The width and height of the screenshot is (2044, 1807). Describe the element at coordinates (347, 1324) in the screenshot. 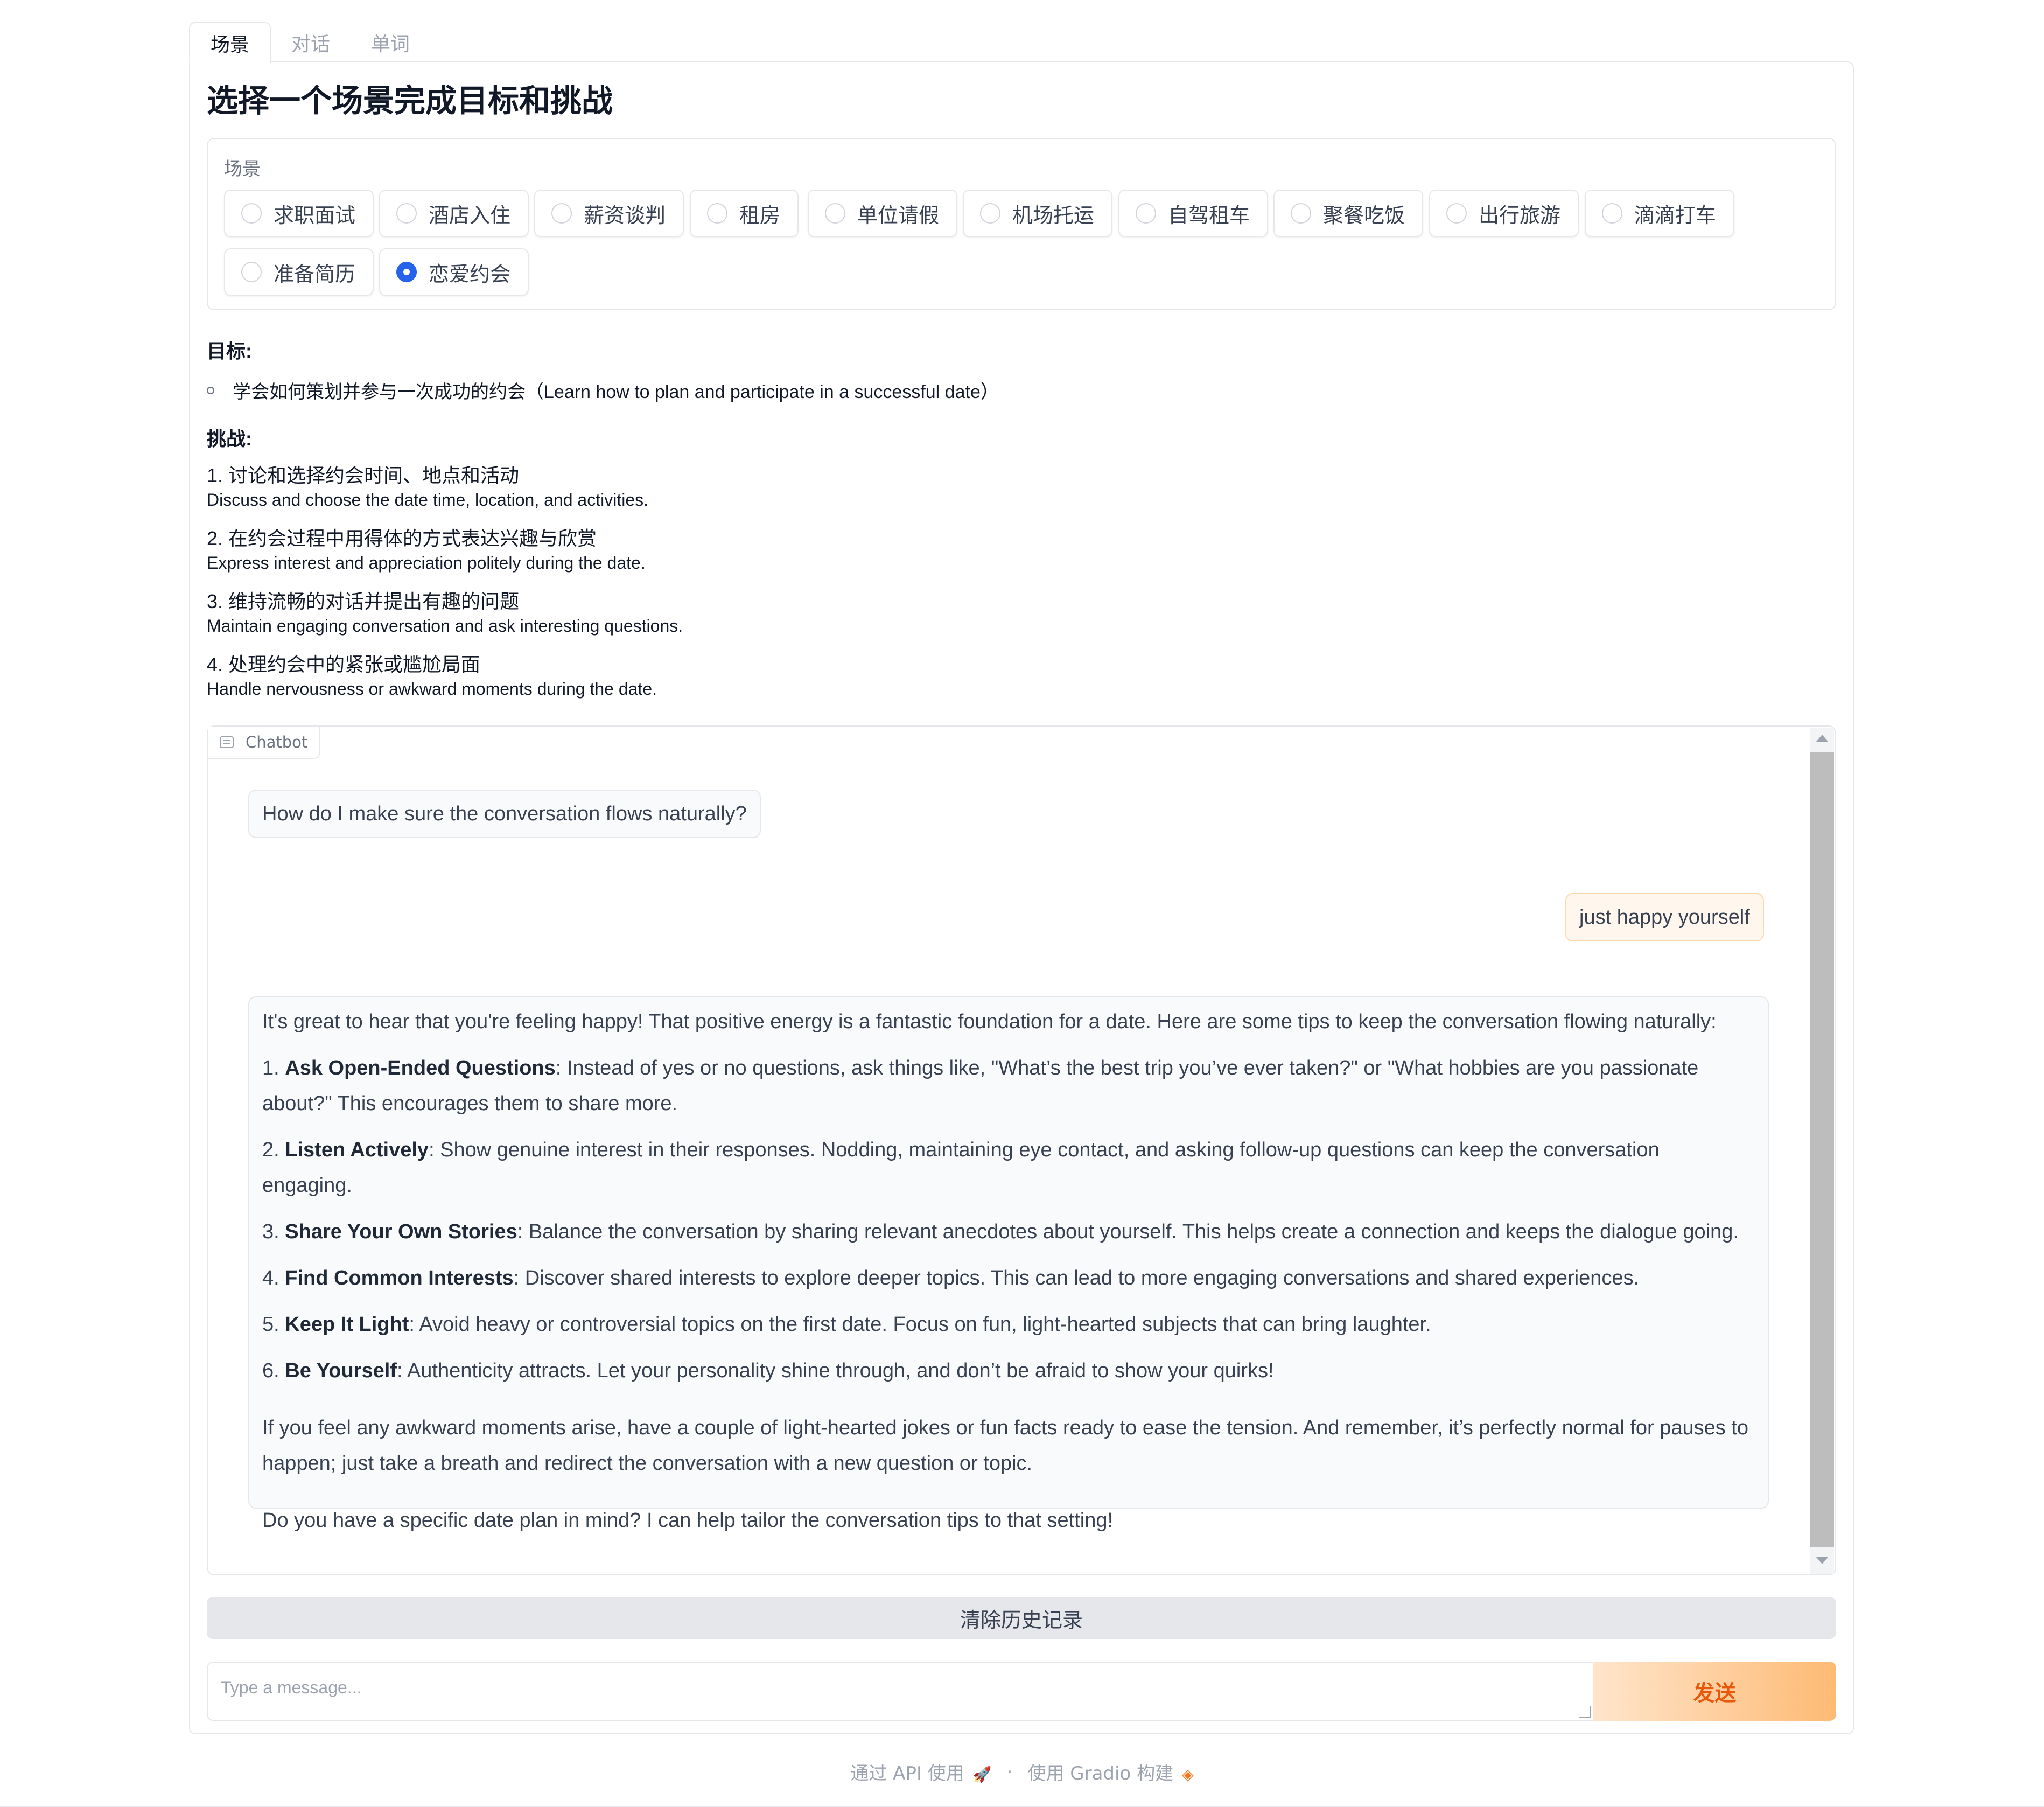

I see `tip-title: Keep It Light` at that location.